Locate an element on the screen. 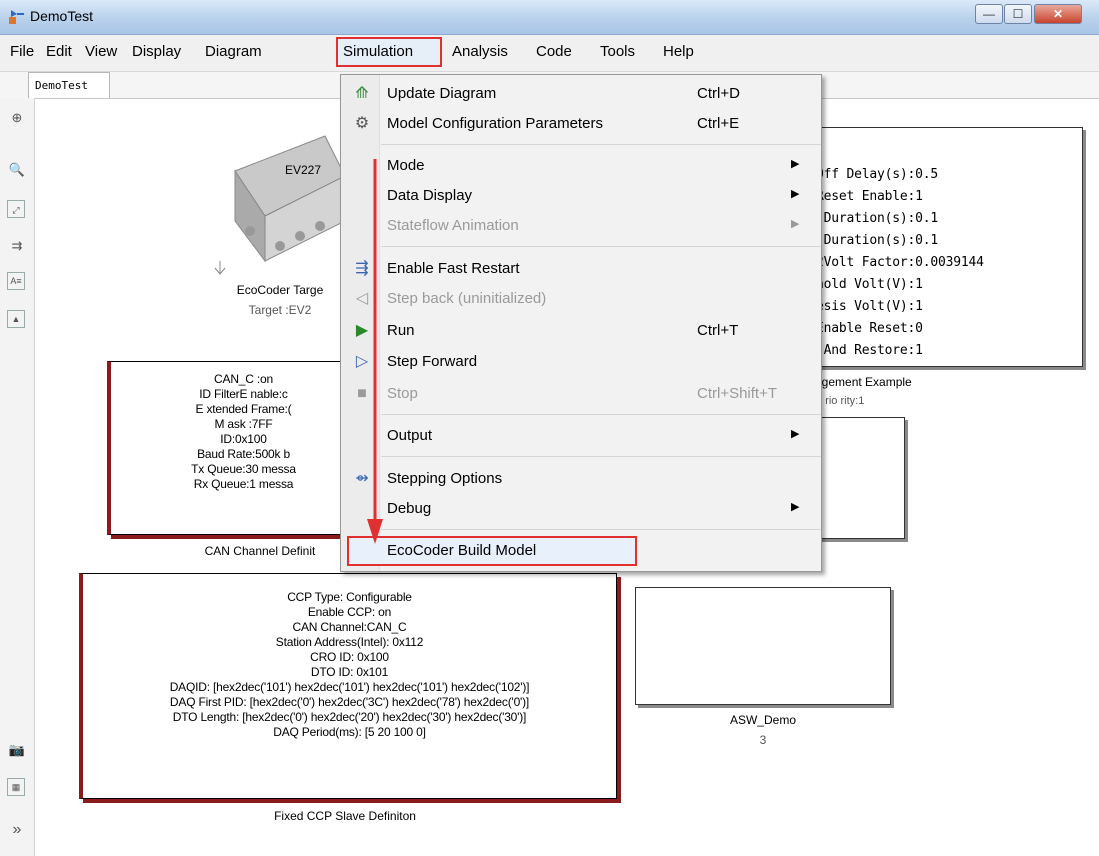 This screenshot has width=1099, height=856. can-line: Rx Queue:1 messa is located at coordinates (243, 484).